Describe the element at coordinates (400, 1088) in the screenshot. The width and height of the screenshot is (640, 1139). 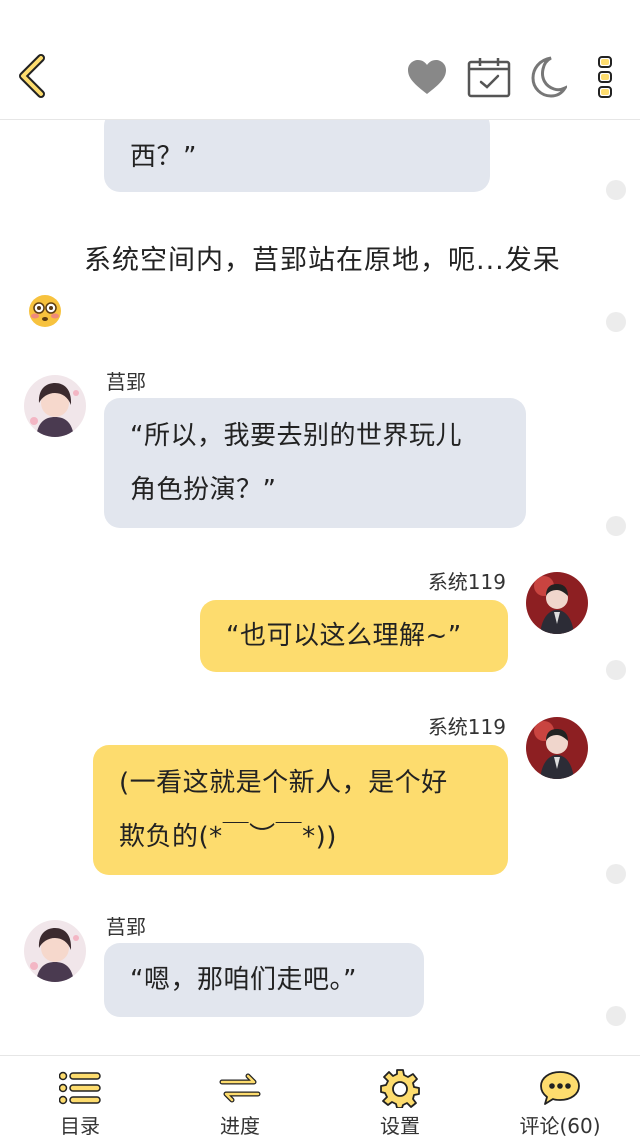
I see `gear-icon` at that location.